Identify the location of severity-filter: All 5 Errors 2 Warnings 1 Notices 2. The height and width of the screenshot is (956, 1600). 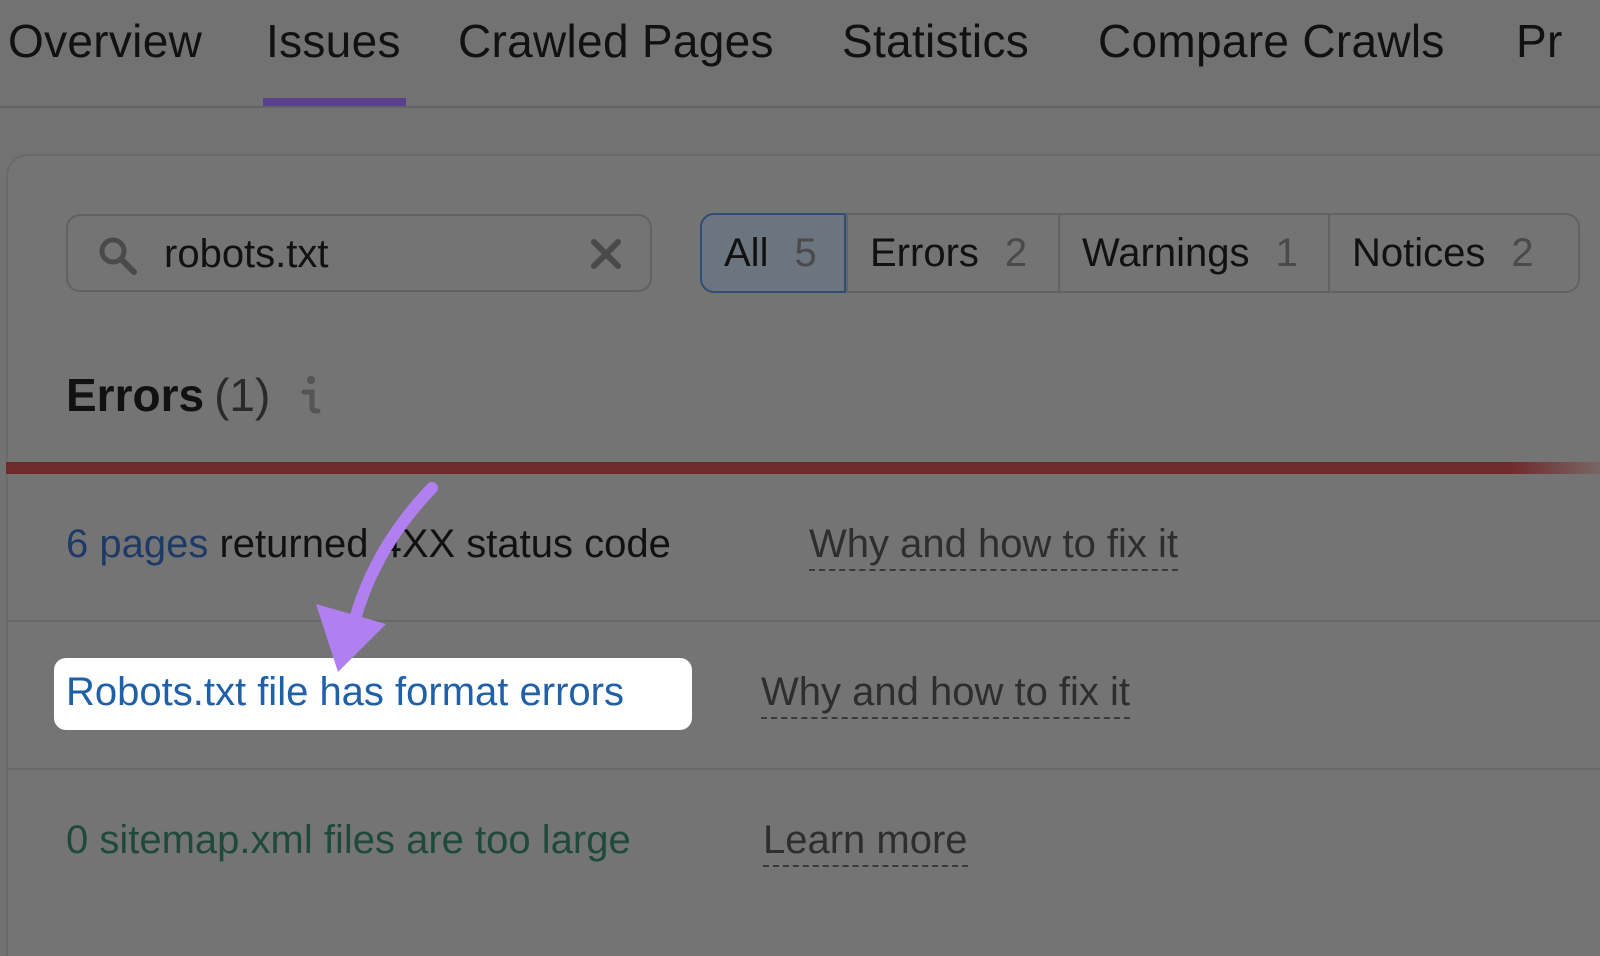
(1140, 253).